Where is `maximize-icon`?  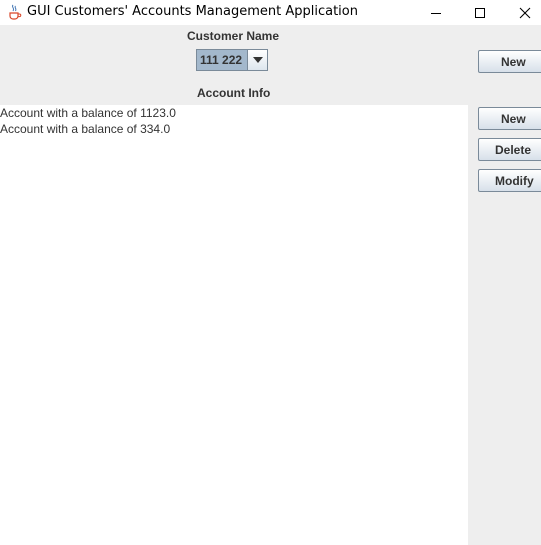
maximize-icon is located at coordinates (480, 12).